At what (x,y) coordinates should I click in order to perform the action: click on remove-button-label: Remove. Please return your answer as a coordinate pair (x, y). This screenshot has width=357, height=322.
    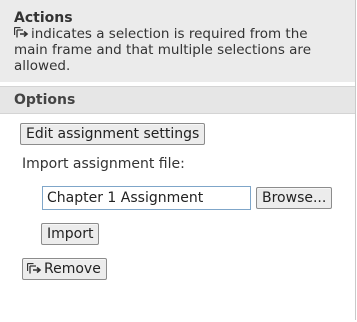
    Looking at the image, I should click on (72, 269).